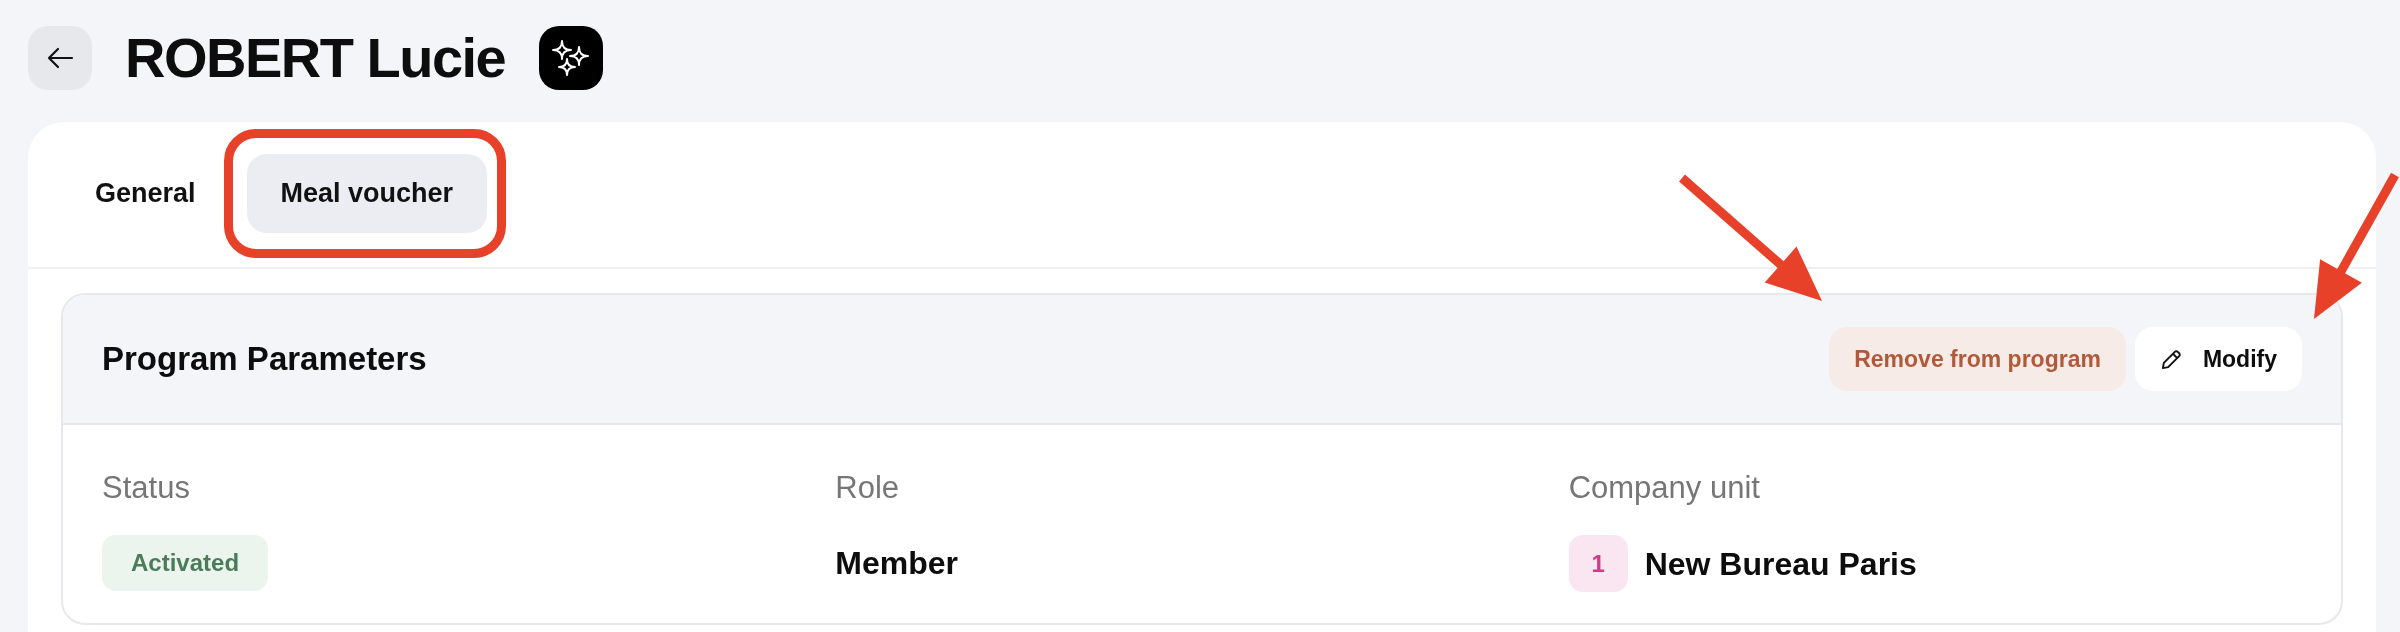 The width and height of the screenshot is (2400, 632). Describe the element at coordinates (2171, 359) in the screenshot. I see `pencil-icon` at that location.